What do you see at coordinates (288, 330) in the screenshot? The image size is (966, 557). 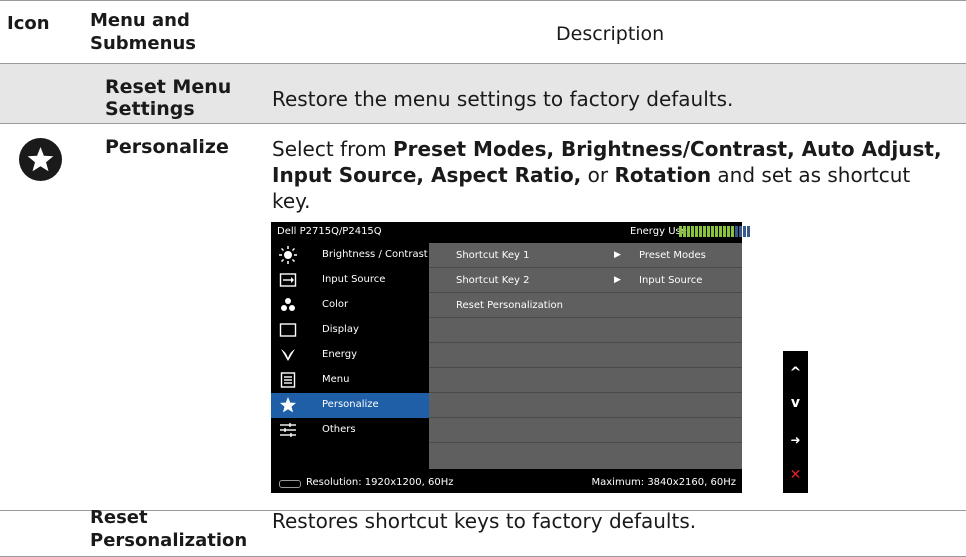 I see `display-icon` at bounding box center [288, 330].